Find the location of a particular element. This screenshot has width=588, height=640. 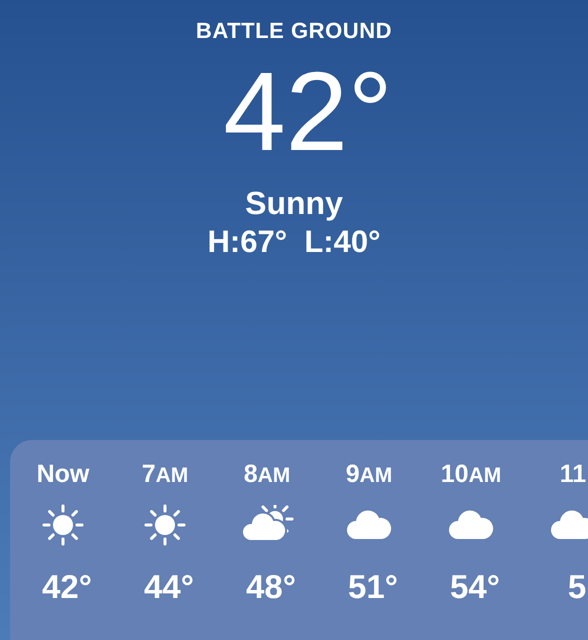

hour-temperature: 5 is located at coordinates (576, 587).